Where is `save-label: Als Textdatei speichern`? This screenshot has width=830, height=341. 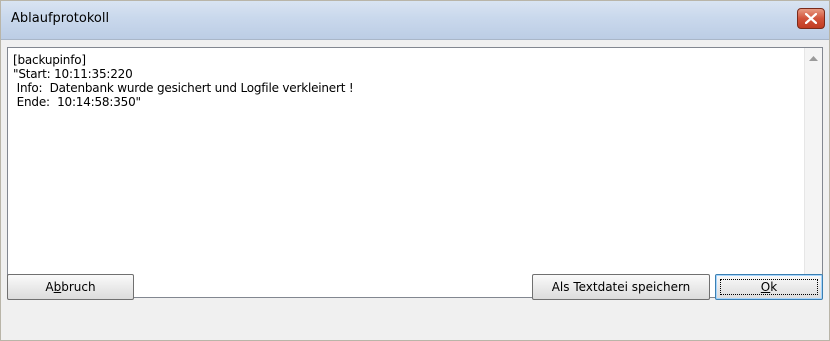
save-label: Als Textdatei speichern is located at coordinates (621, 287).